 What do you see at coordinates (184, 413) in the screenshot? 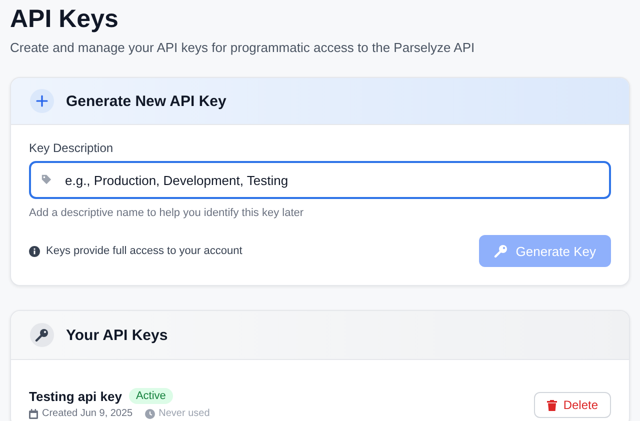
I see `last-used: Never used` at bounding box center [184, 413].